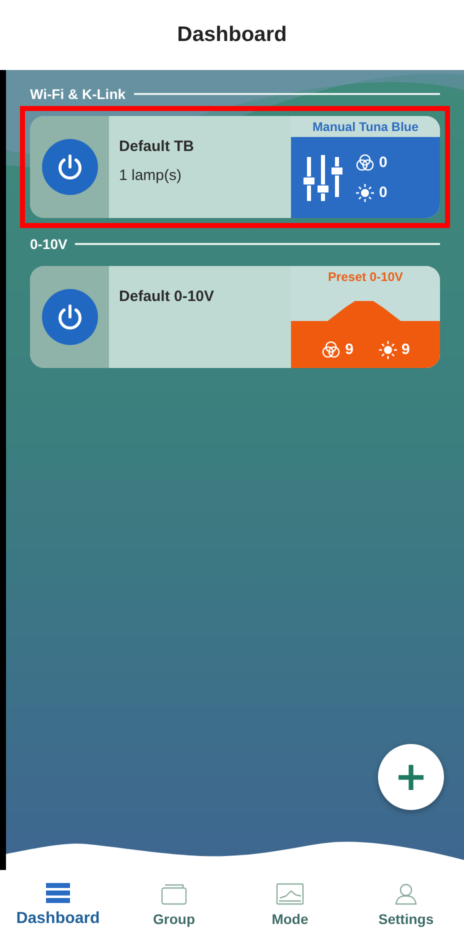 The height and width of the screenshot is (940, 464). Describe the element at coordinates (383, 162) in the screenshot. I see `color-value: 0` at that location.